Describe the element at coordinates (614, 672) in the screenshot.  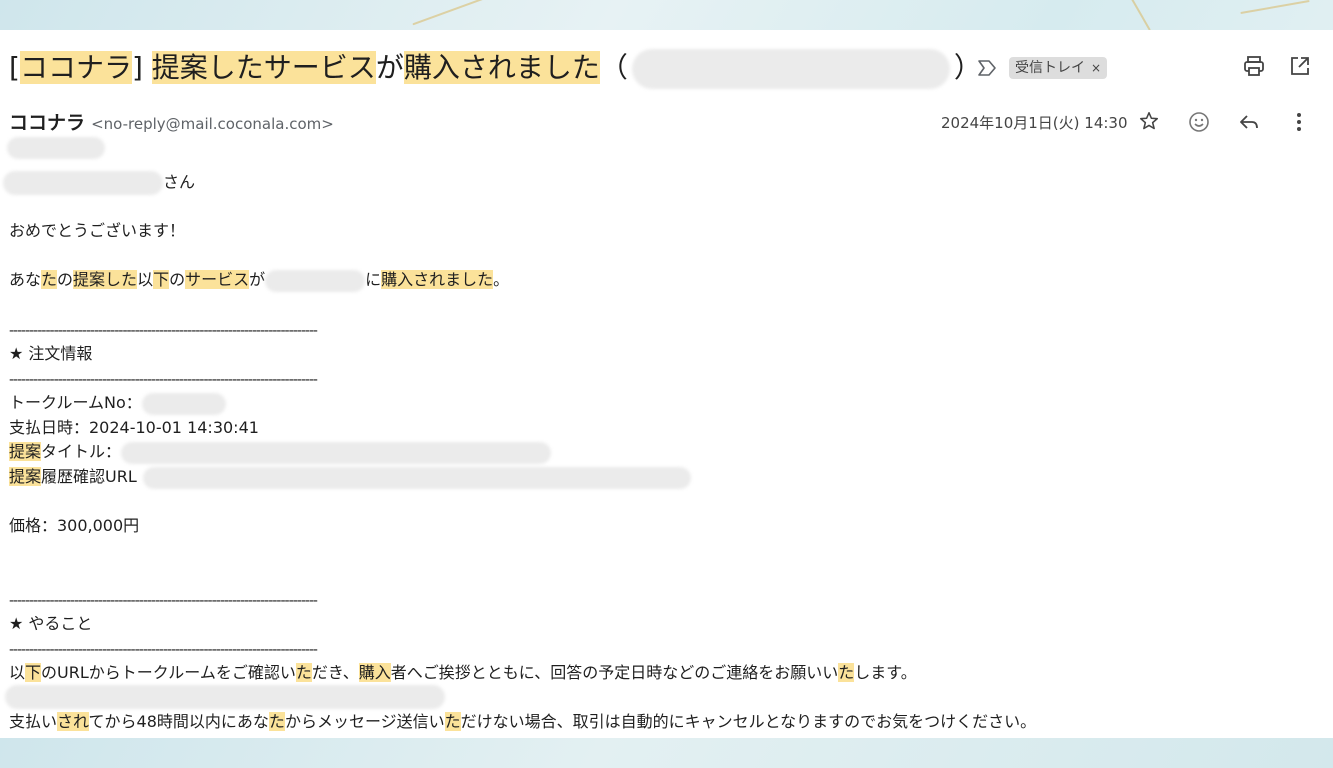
I see `text-fragment: 者へご挨拶とともに、回答の予定日時などのご連絡をお願いい` at that location.